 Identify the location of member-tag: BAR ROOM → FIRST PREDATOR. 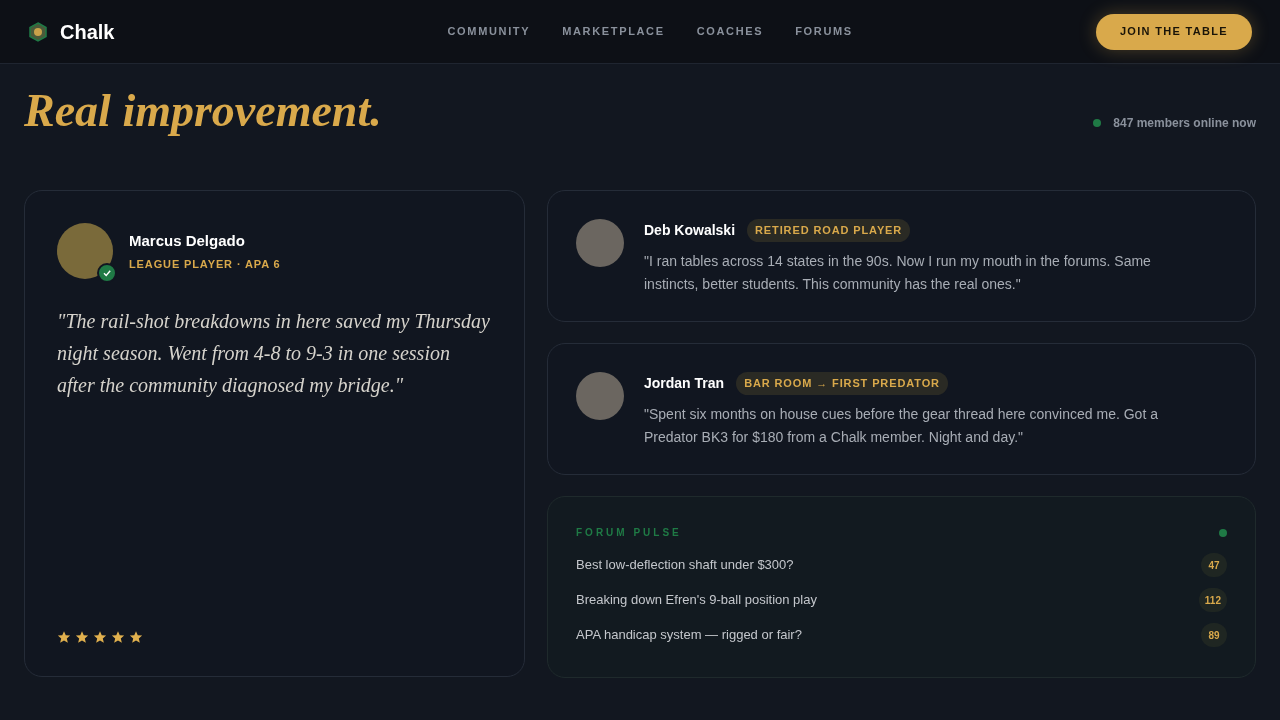
(842, 383).